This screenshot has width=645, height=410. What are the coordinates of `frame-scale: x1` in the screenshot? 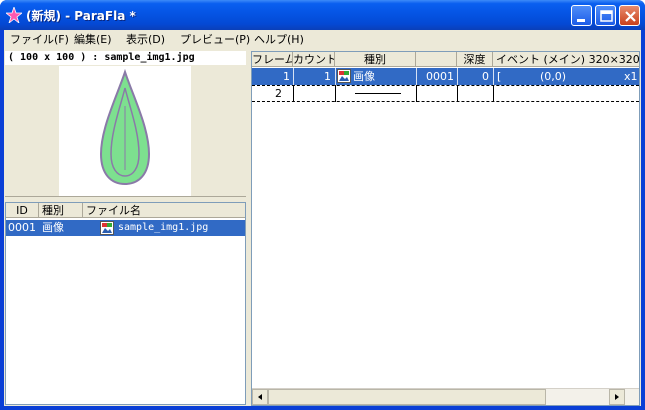 It's located at (631, 76).